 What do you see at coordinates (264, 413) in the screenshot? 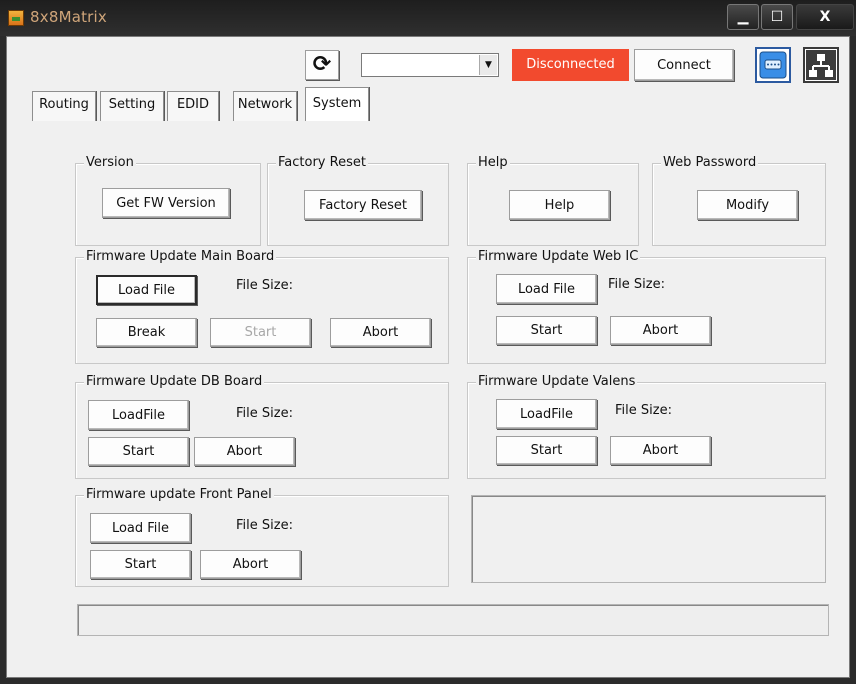
I see `db-file-size-label: File Size:` at bounding box center [264, 413].